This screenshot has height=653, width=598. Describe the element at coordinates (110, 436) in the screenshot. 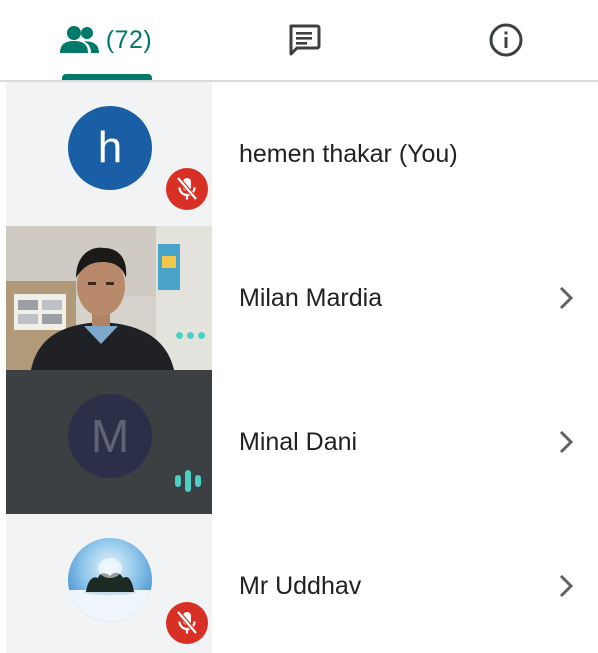

I see `avatar: M` at that location.